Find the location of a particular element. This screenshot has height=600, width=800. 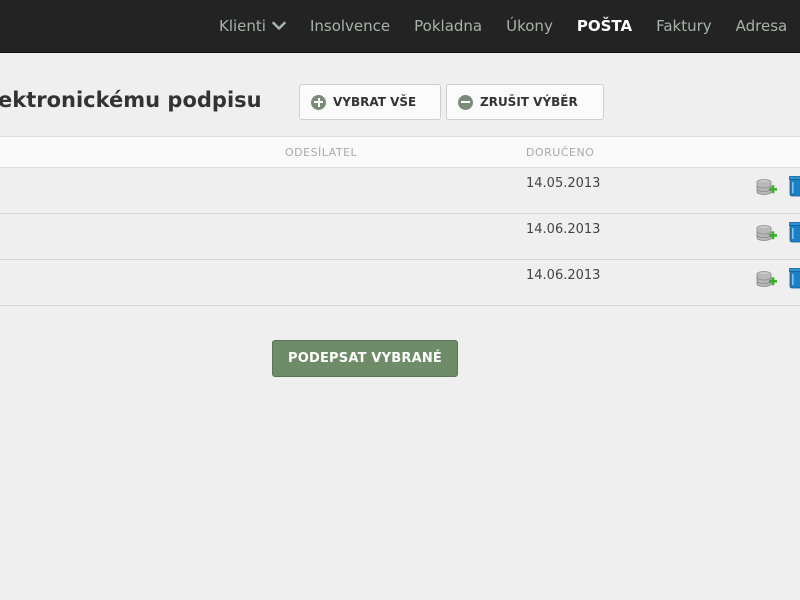

column-header-delivered: DORUČENO is located at coordinates (560, 152).